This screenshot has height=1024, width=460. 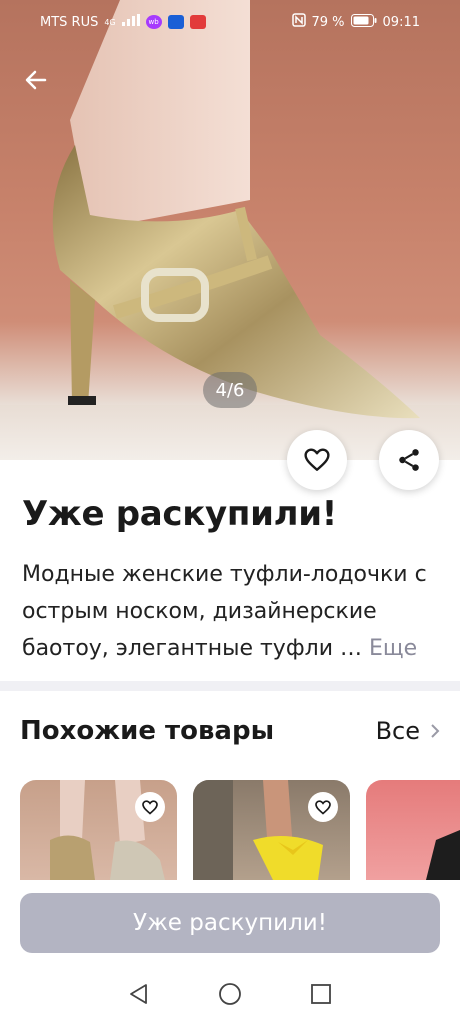 I want to click on nav-recent-button, so click(x=321, y=996).